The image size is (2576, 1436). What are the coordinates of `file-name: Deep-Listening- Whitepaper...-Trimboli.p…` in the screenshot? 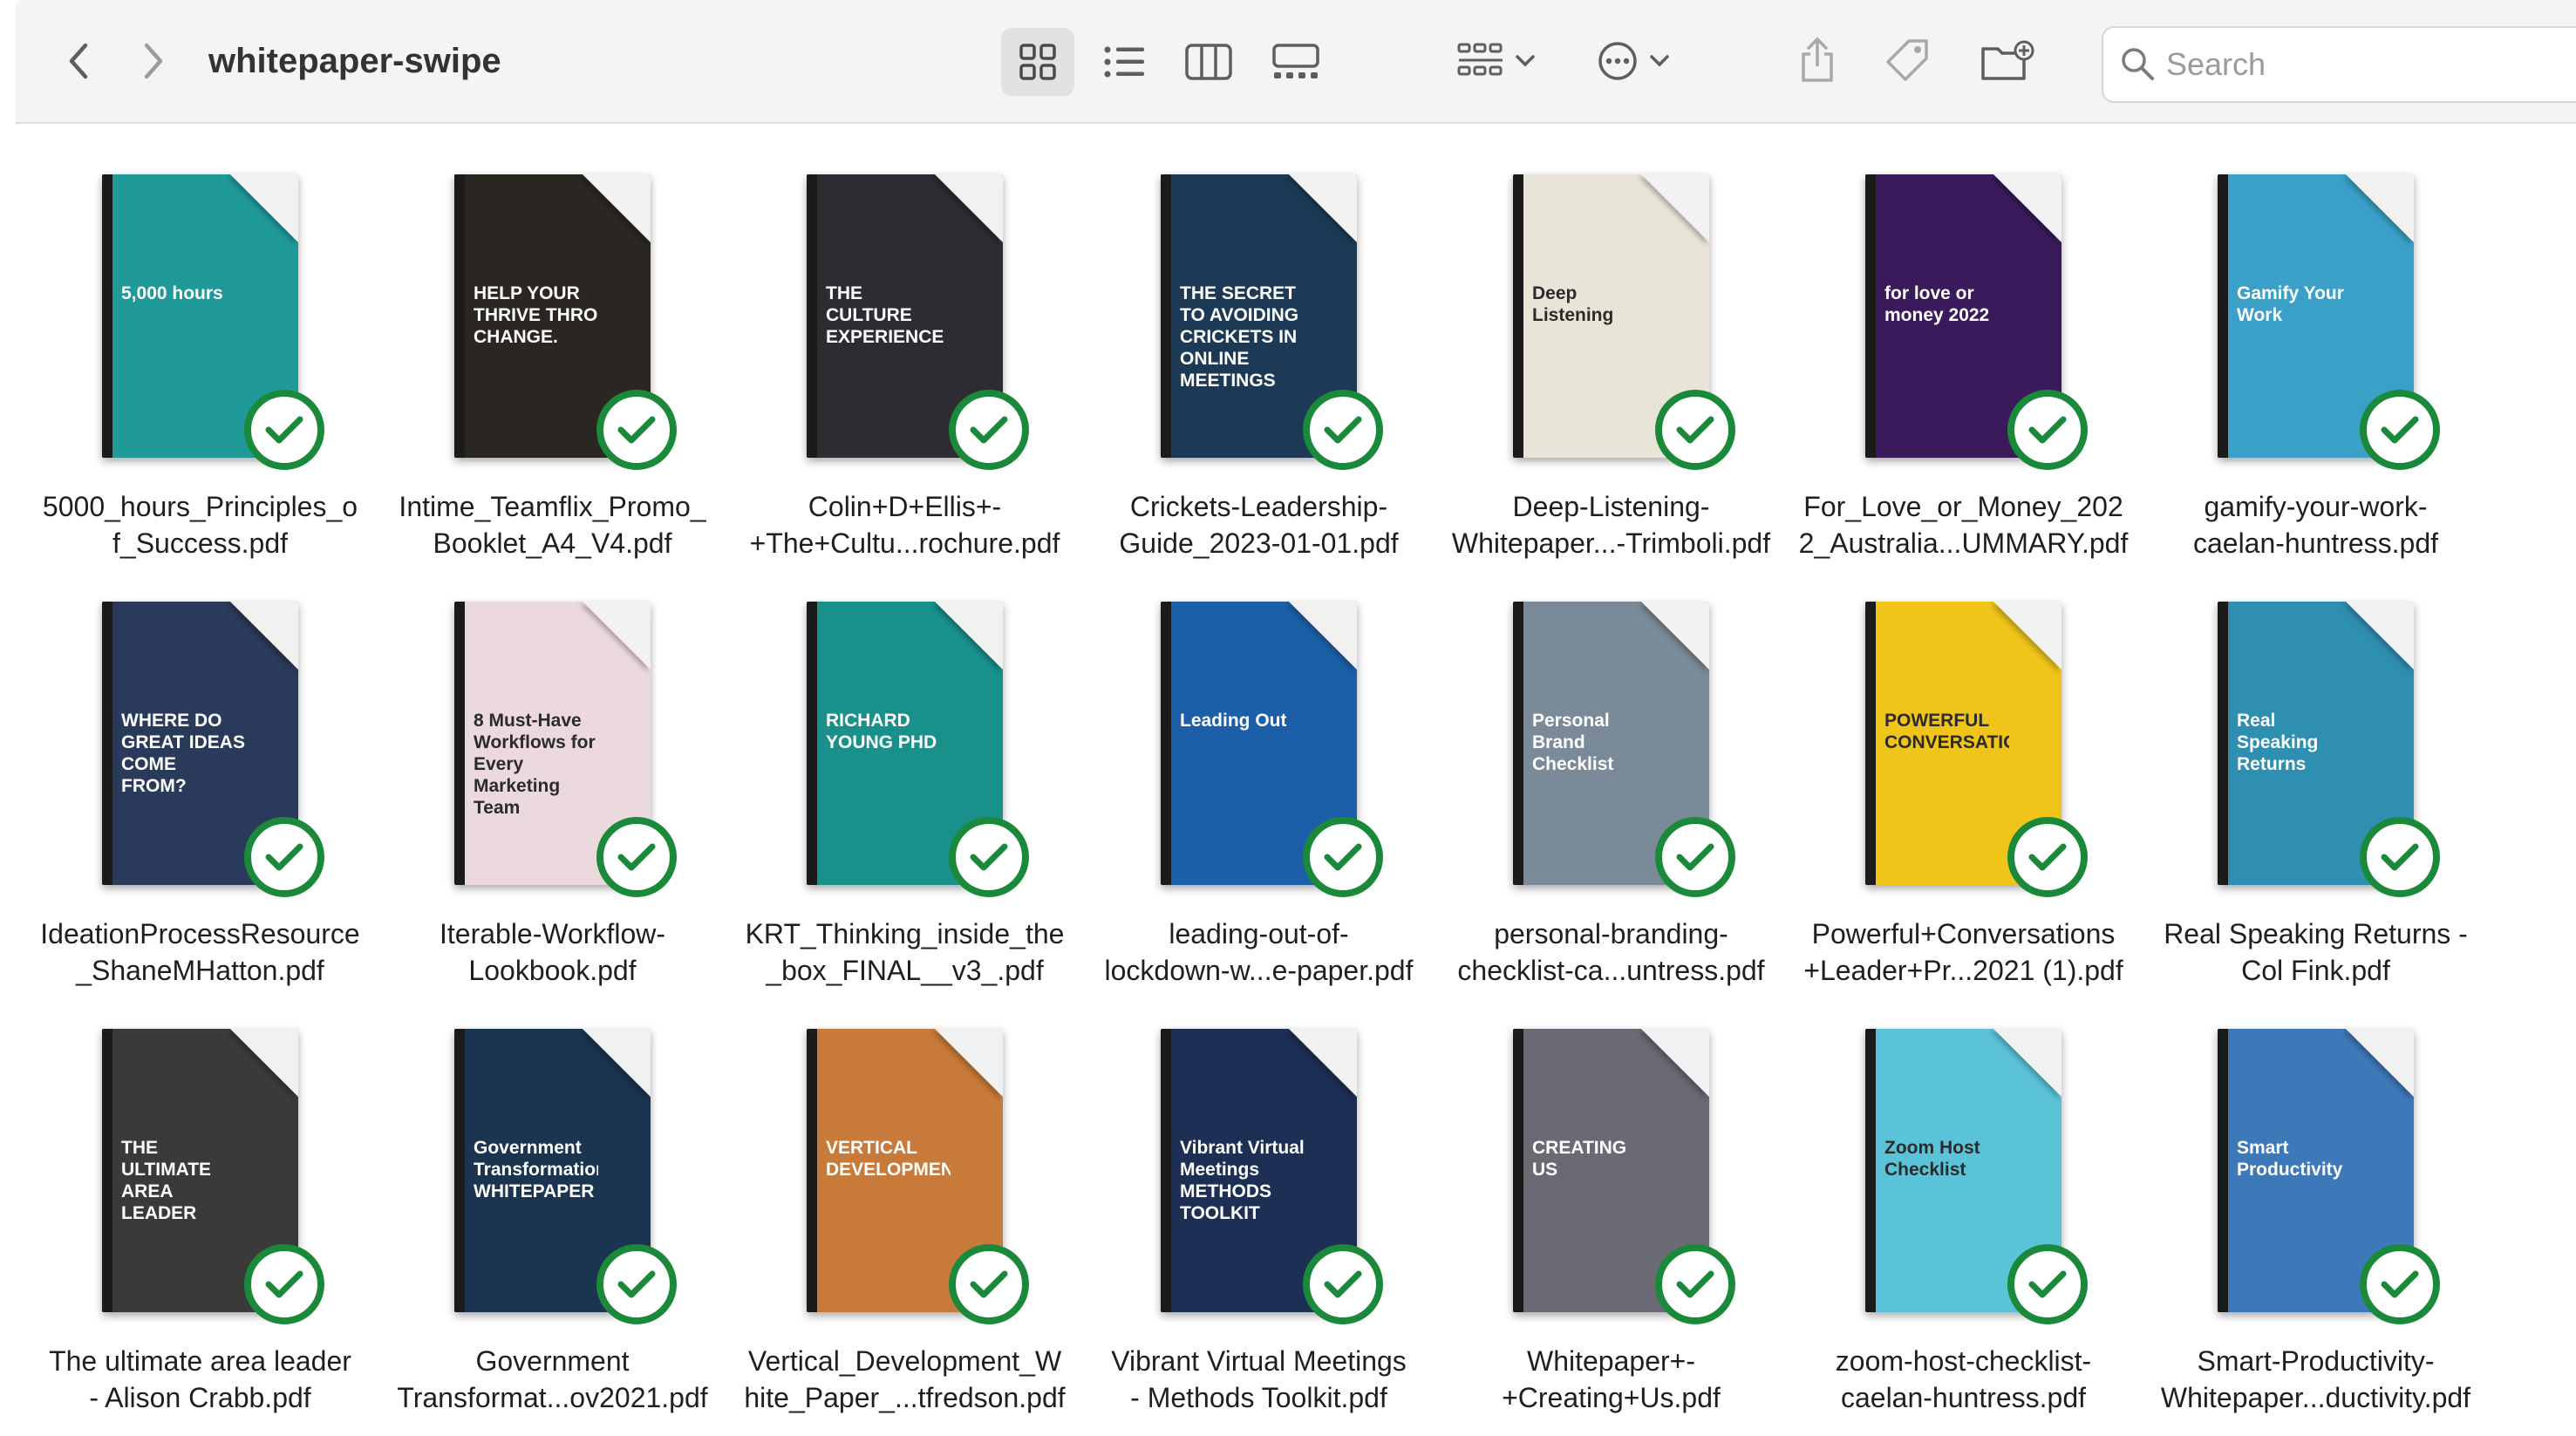 It's located at (1611, 525).